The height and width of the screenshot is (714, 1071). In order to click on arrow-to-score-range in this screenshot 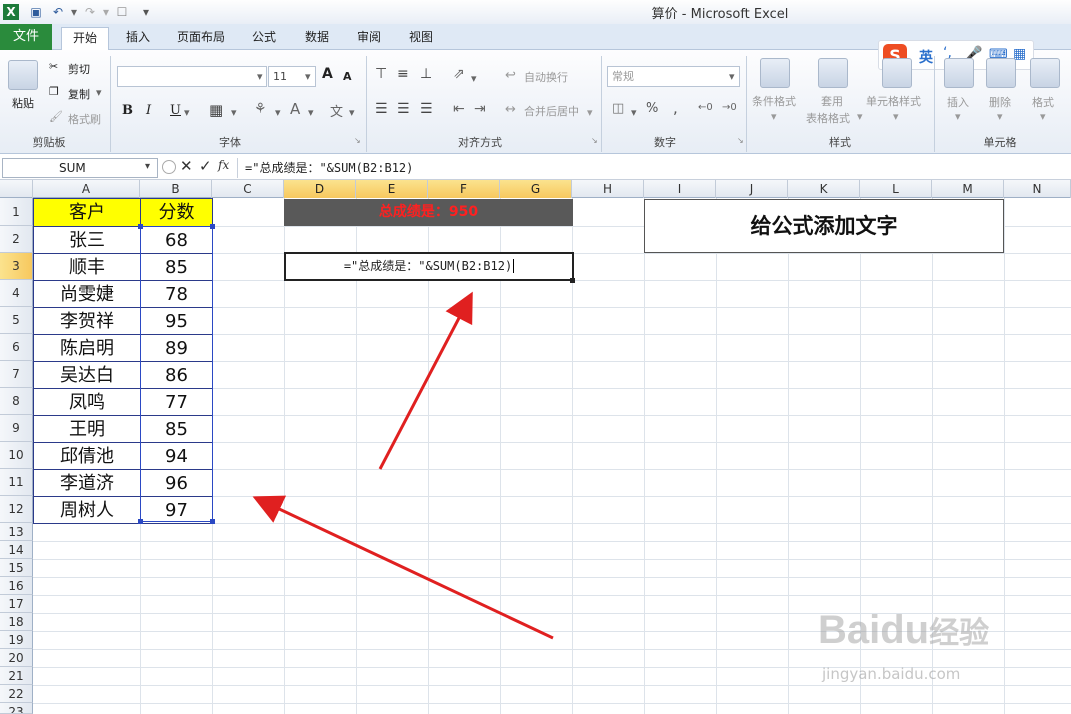, I will do `click(403, 567)`.